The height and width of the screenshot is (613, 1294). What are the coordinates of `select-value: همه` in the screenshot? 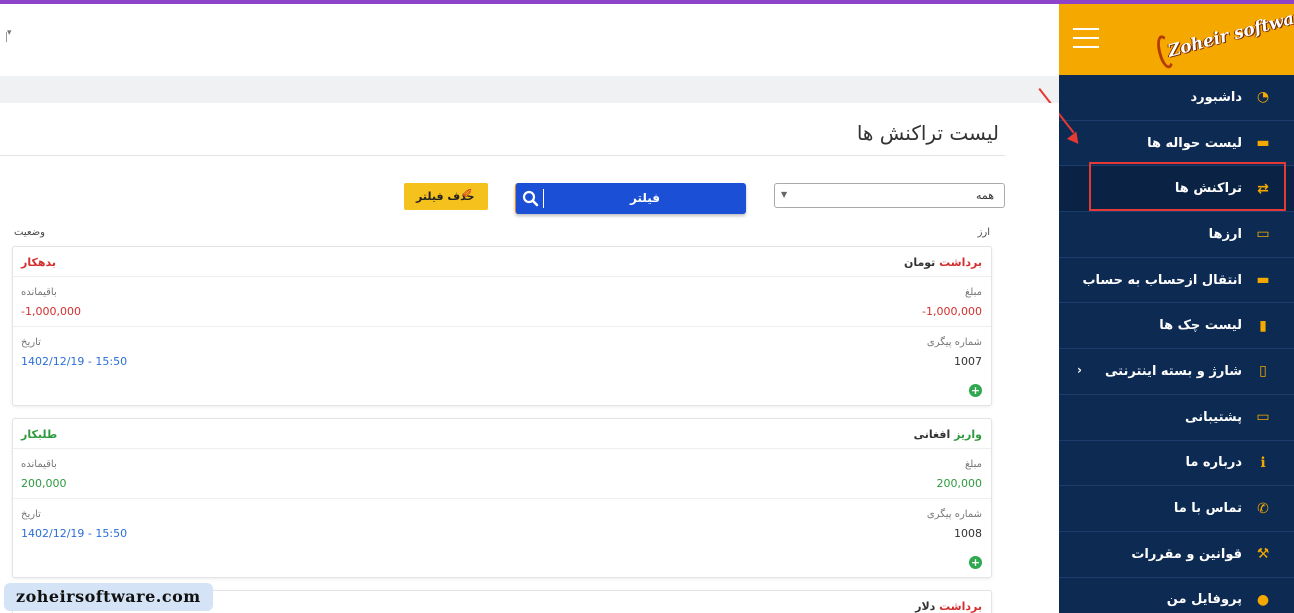 It's located at (984, 195).